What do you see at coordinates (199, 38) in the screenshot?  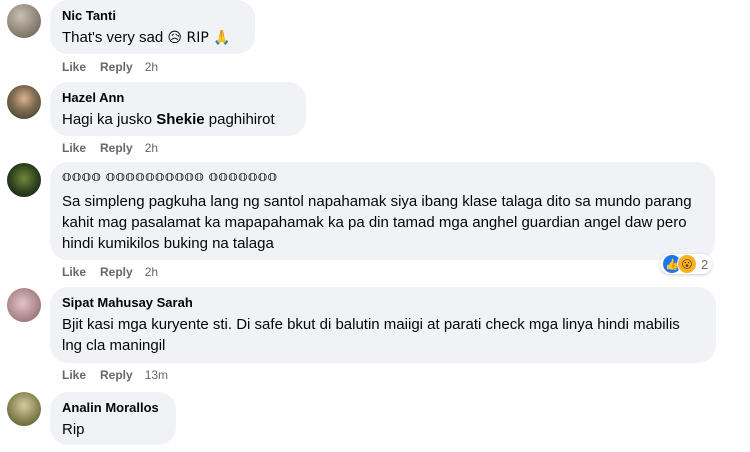 I see `sad-rip-pray-emoji: 😥 RIP 🙏` at bounding box center [199, 38].